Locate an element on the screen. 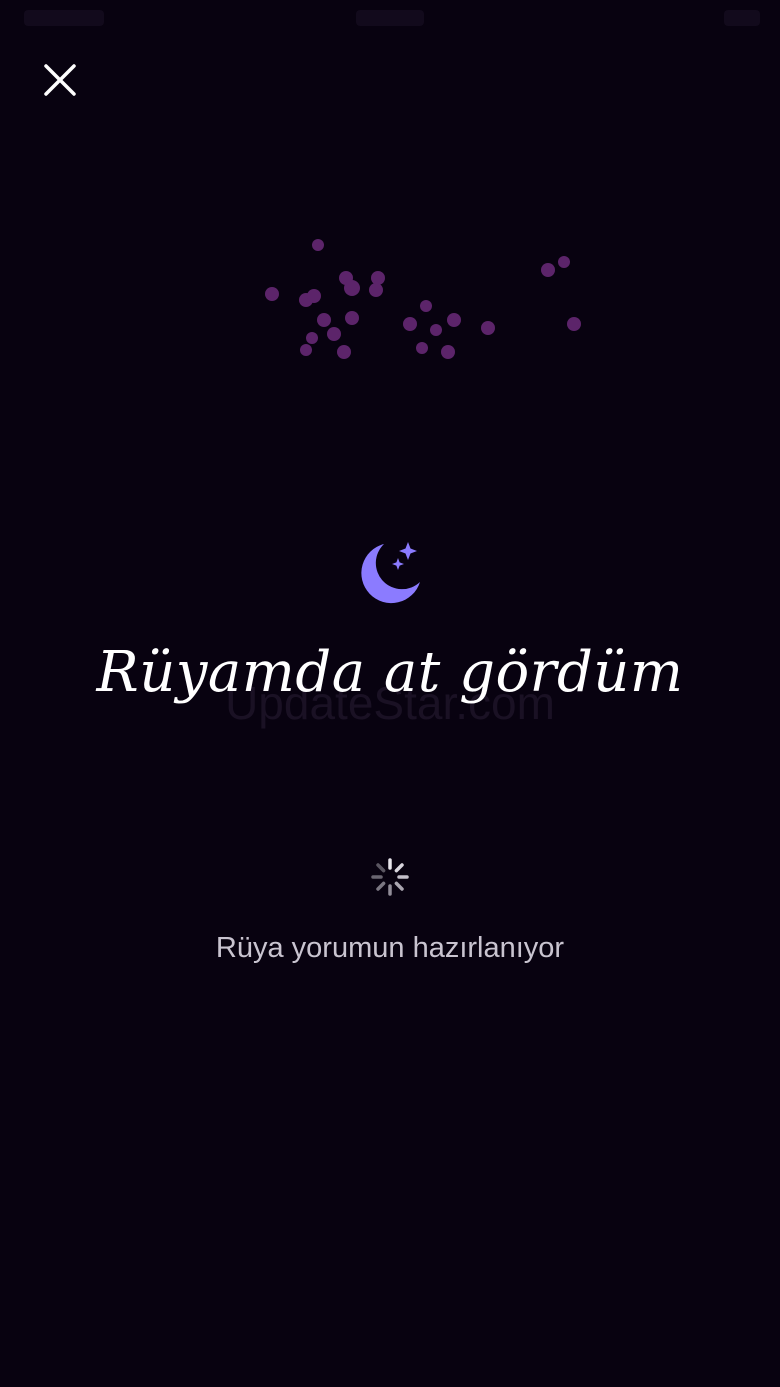 This screenshot has width=780, height=1387. status-bar is located at coordinates (390, 20).